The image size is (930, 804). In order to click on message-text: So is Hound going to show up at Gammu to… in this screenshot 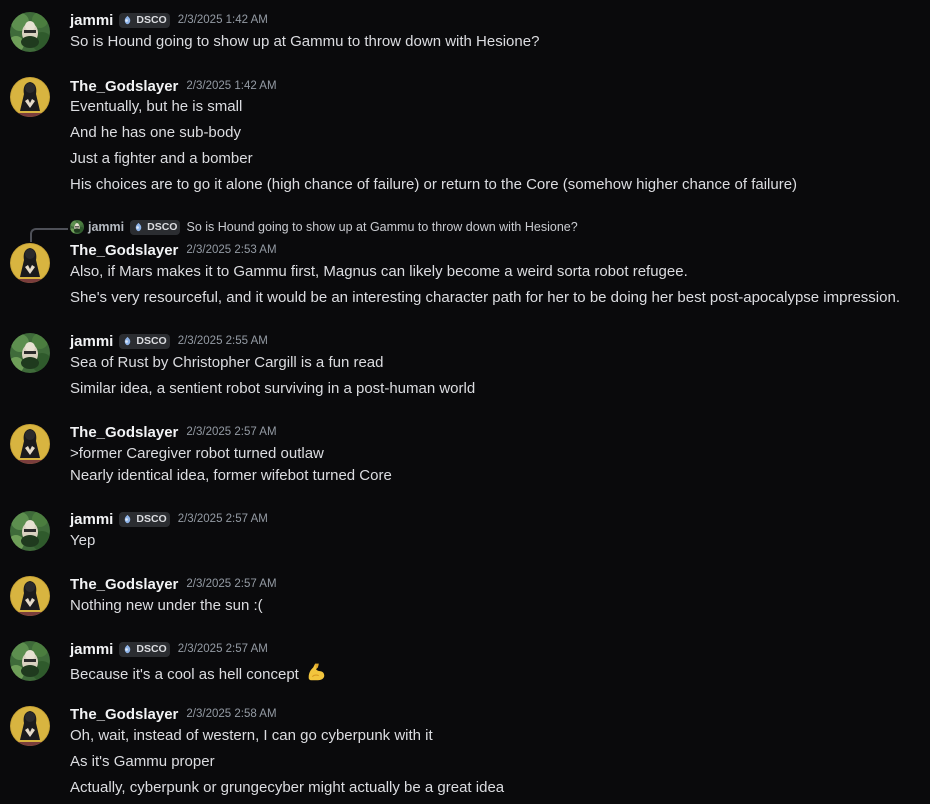, I will do `click(305, 41)`.